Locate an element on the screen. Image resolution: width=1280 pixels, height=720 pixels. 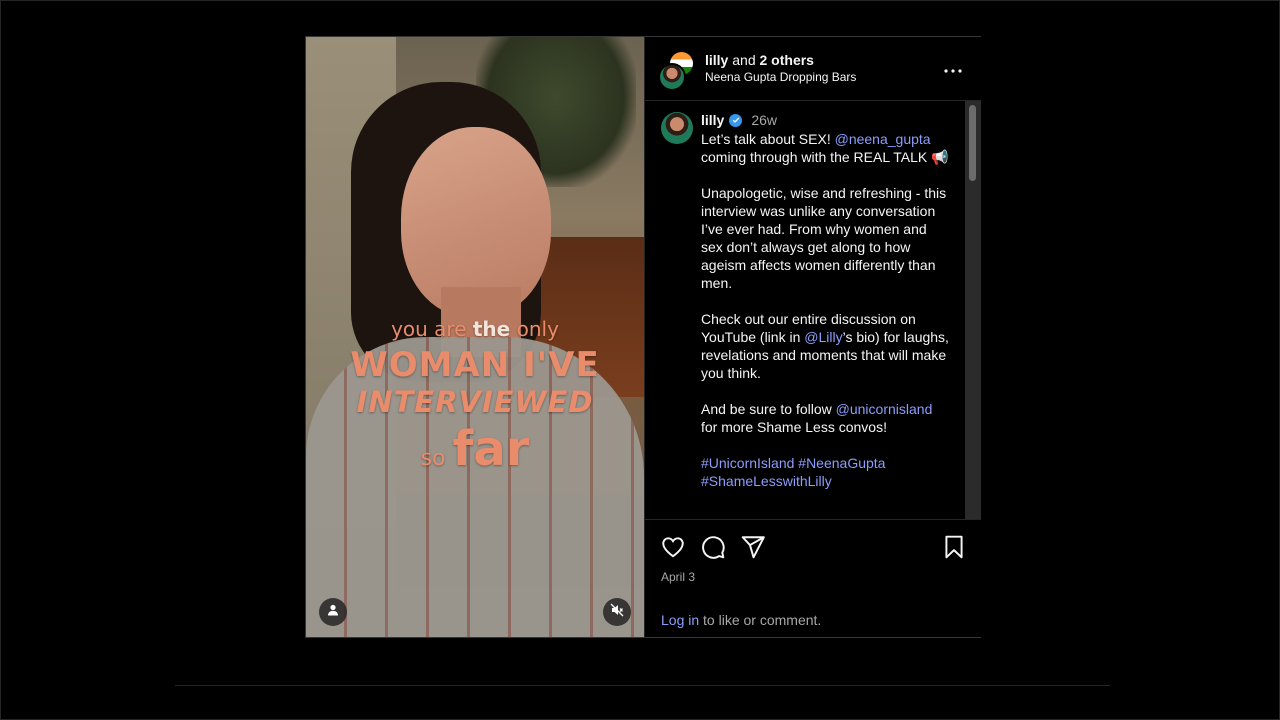
caption-username: lilly is located at coordinates (712, 120).